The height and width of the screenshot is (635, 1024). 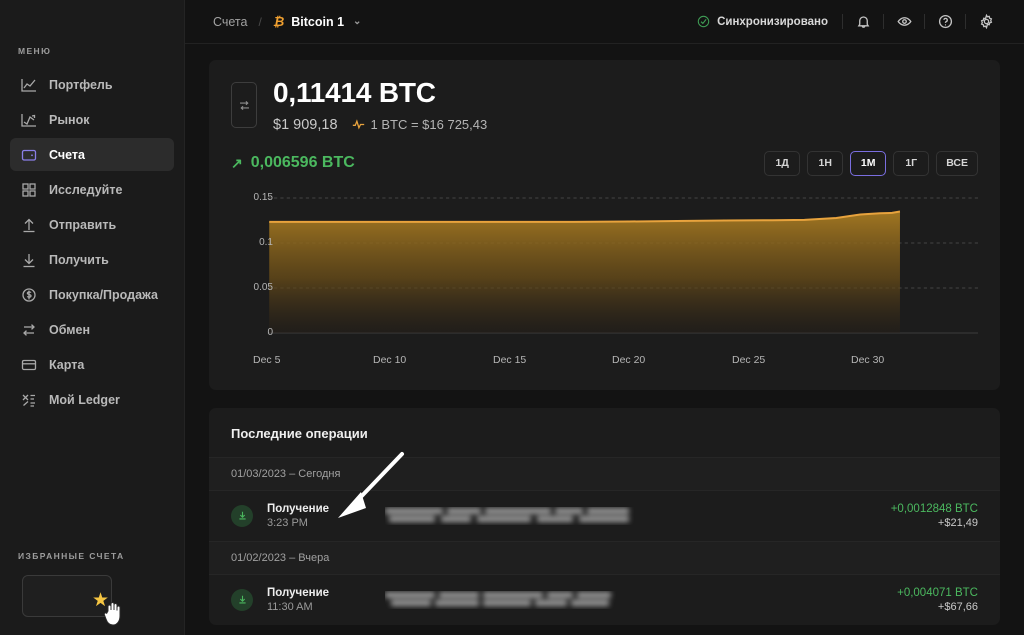 I want to click on x-tick-label: Dec 5, so click(x=267, y=359).